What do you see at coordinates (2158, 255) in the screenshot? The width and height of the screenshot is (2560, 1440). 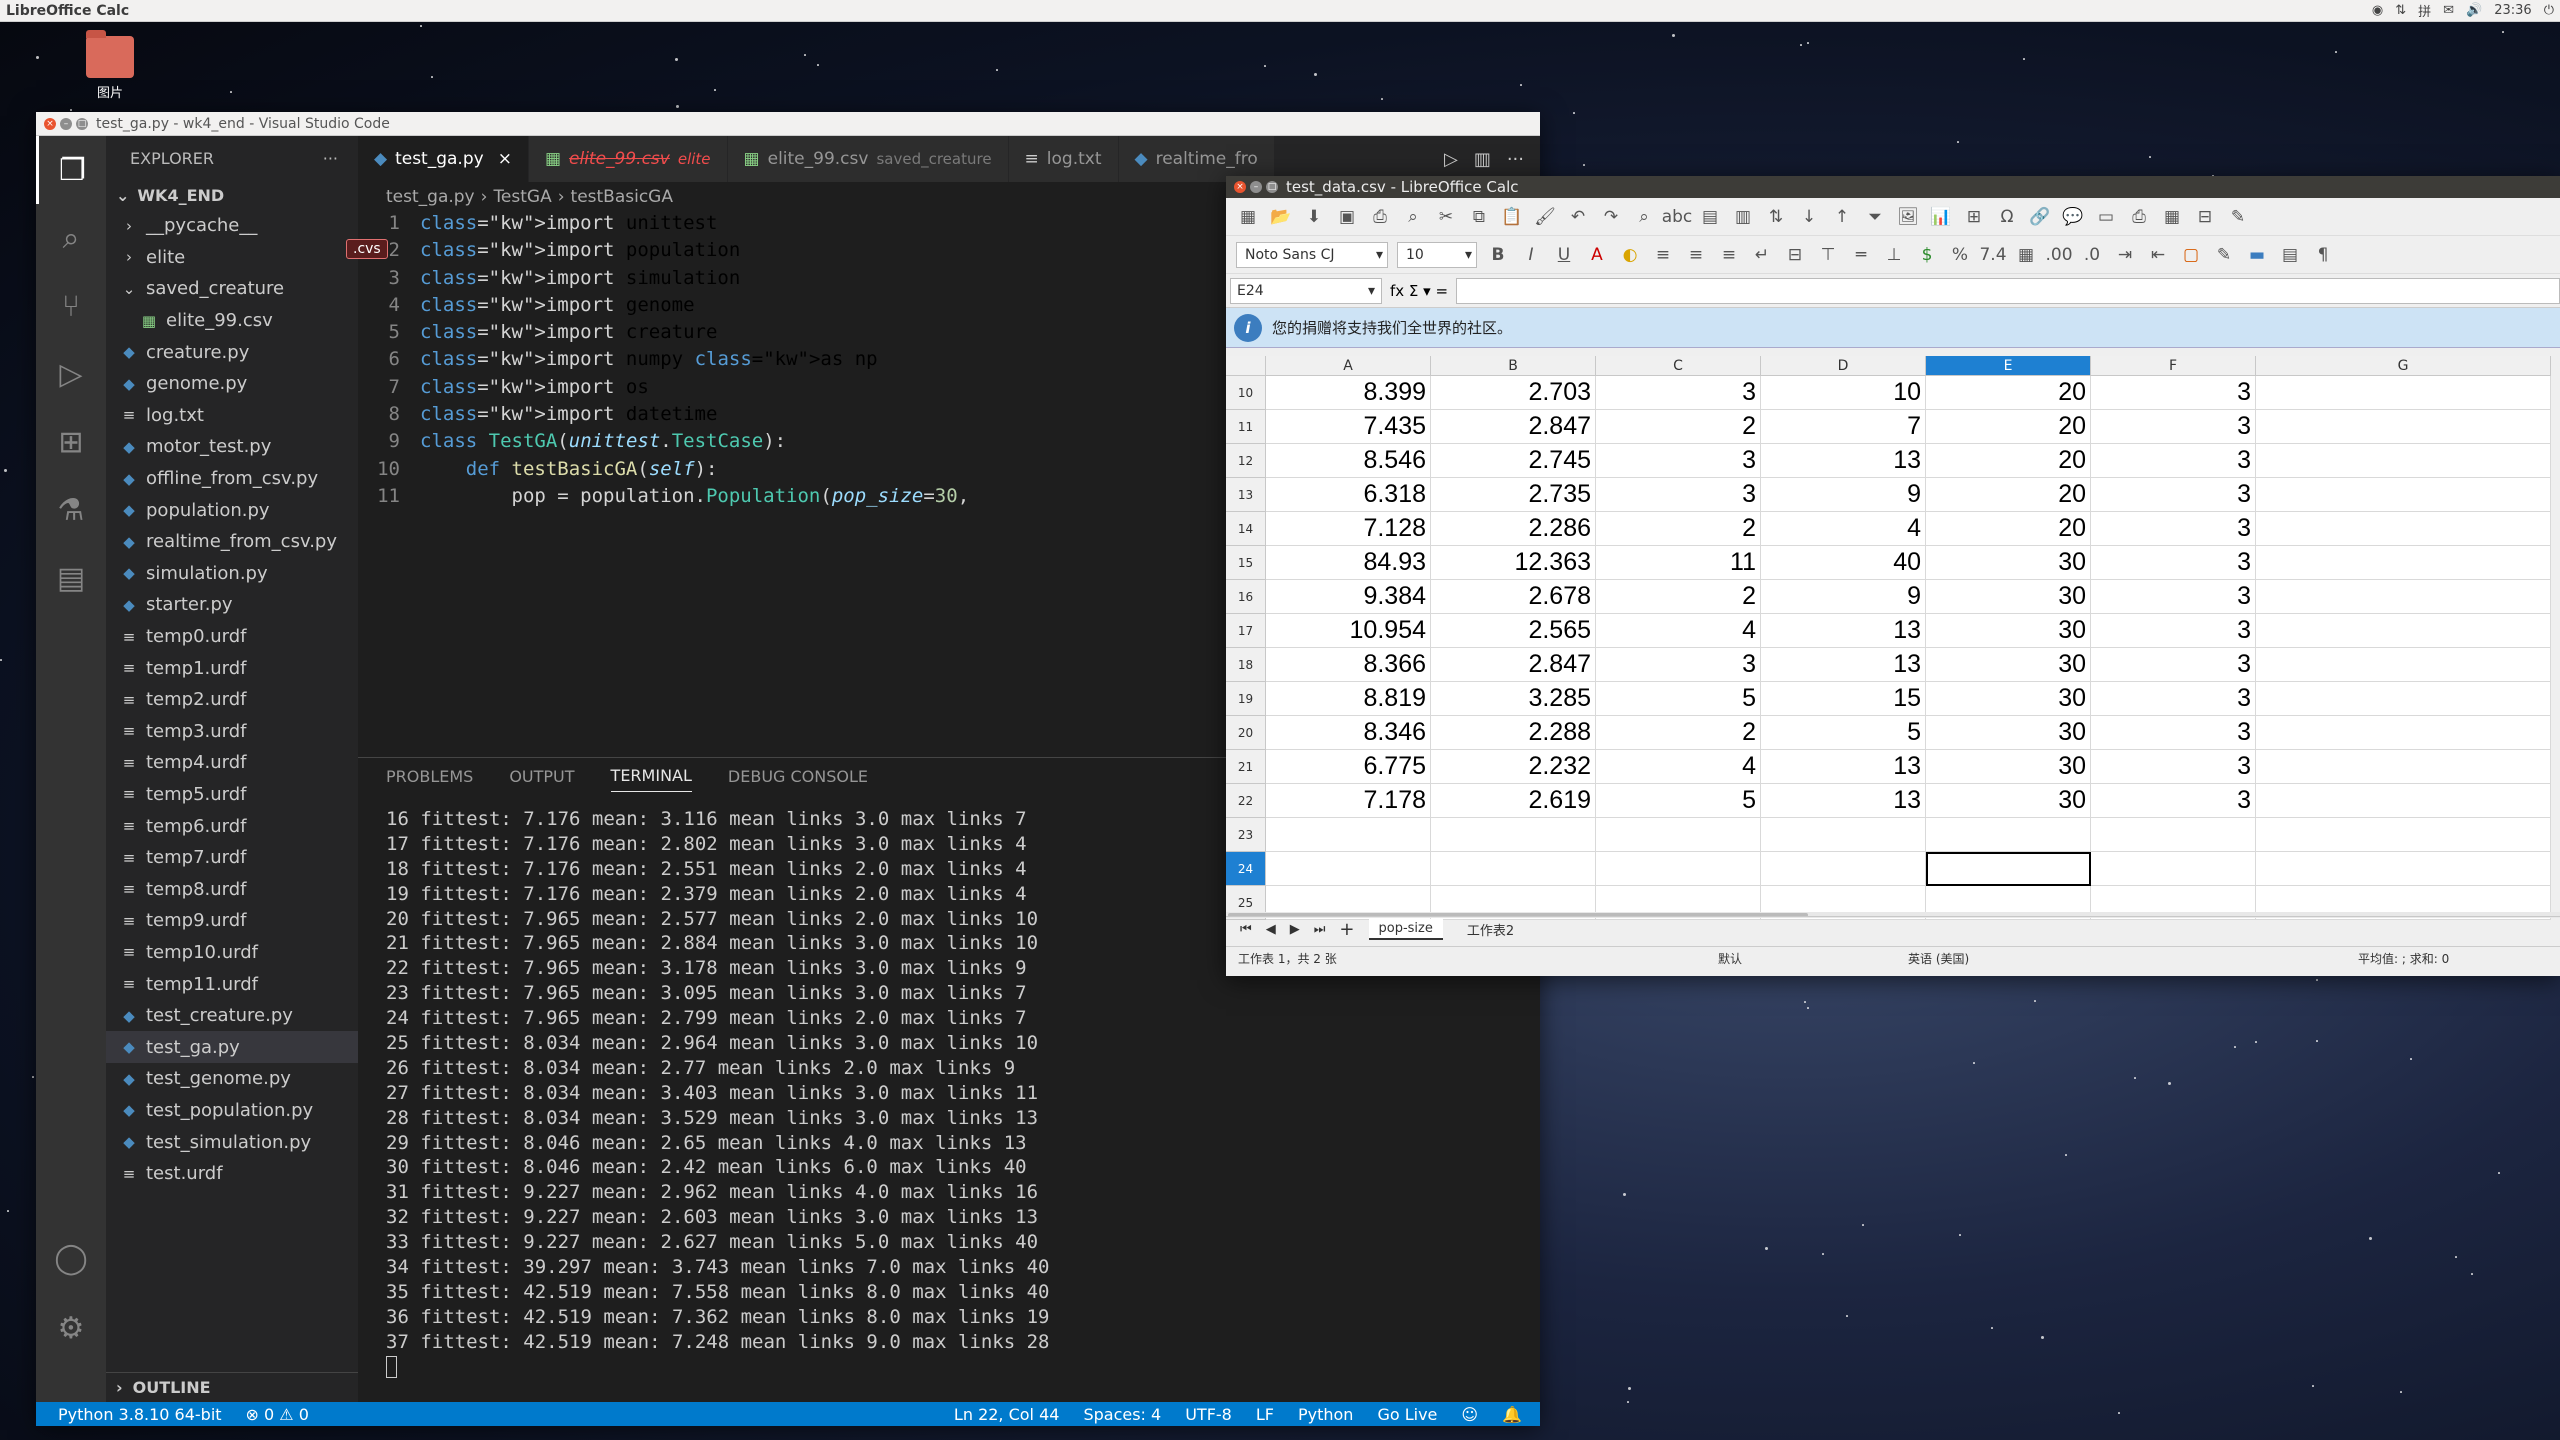 I see `decrease-indent-icon: ⇤` at bounding box center [2158, 255].